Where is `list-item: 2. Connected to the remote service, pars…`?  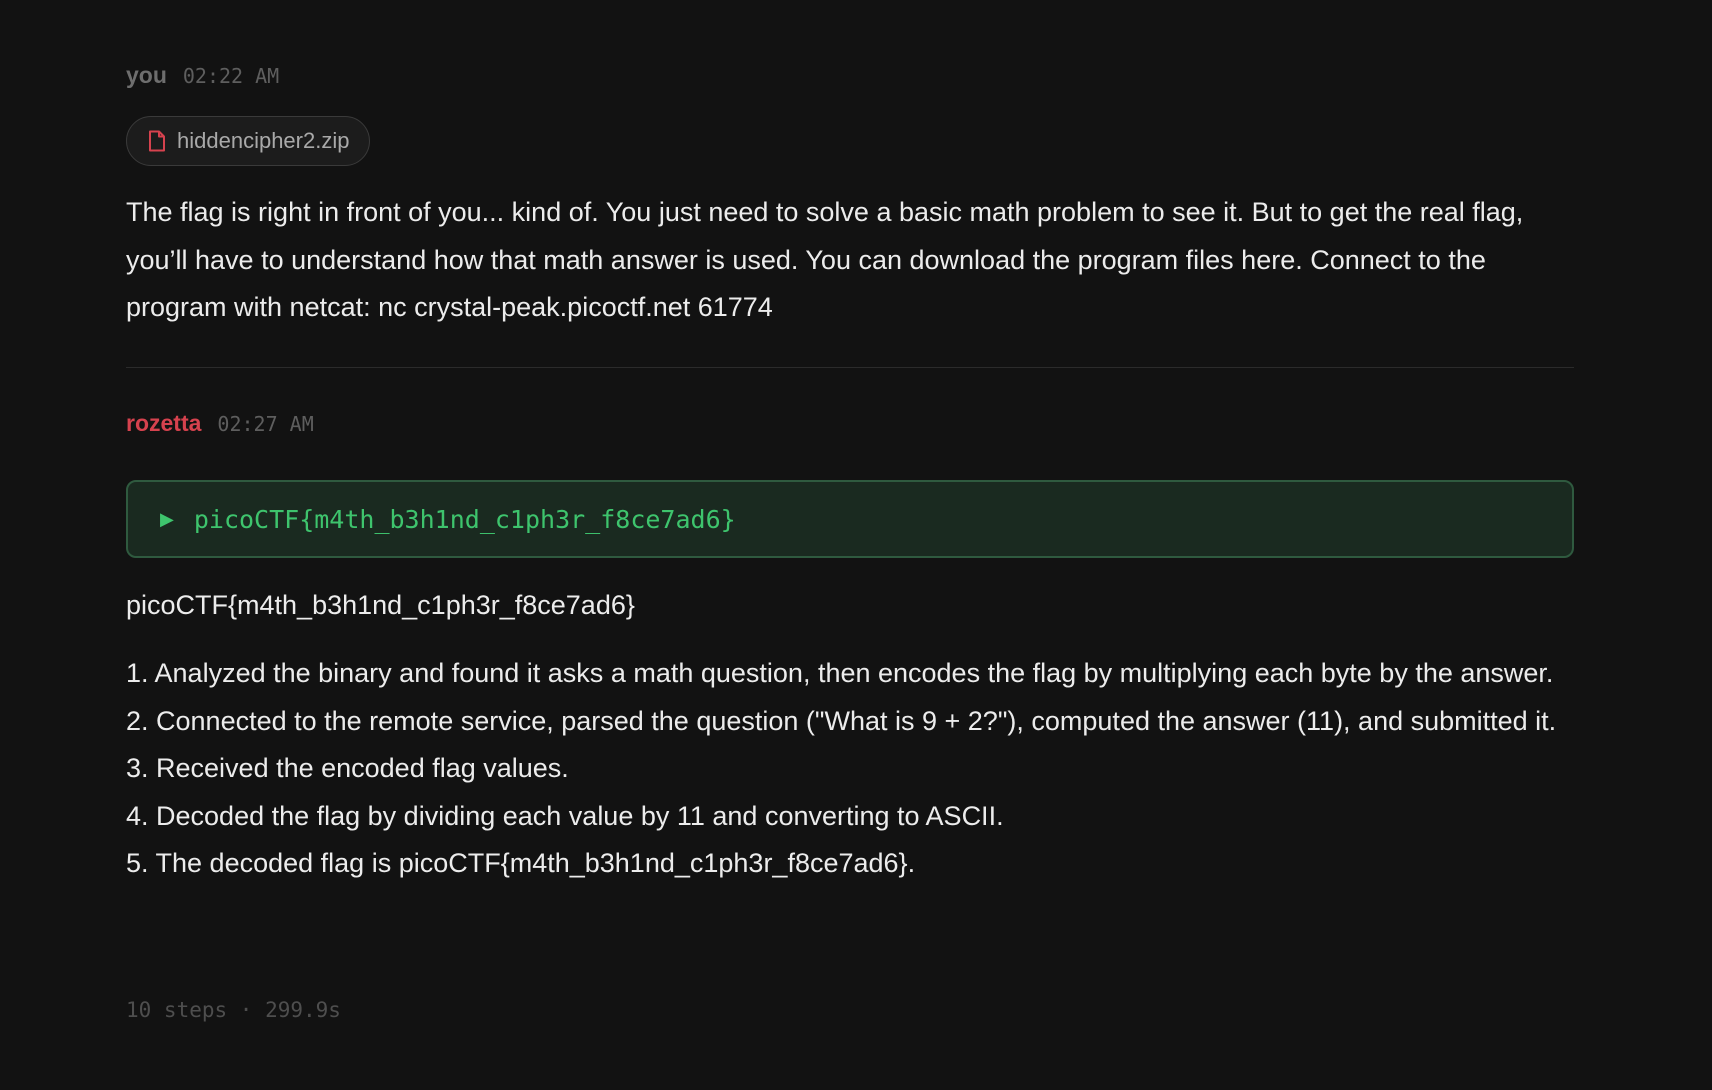
list-item: 2. Connected to the remote service, pars… is located at coordinates (841, 720).